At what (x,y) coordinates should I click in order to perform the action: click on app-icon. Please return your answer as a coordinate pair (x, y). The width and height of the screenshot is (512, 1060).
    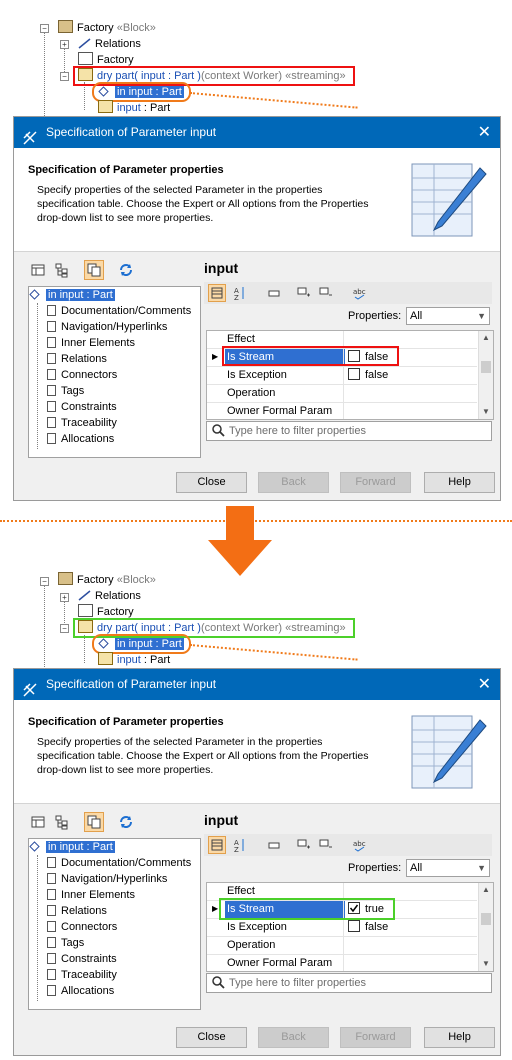
    Looking at the image, I should click on (30, 135).